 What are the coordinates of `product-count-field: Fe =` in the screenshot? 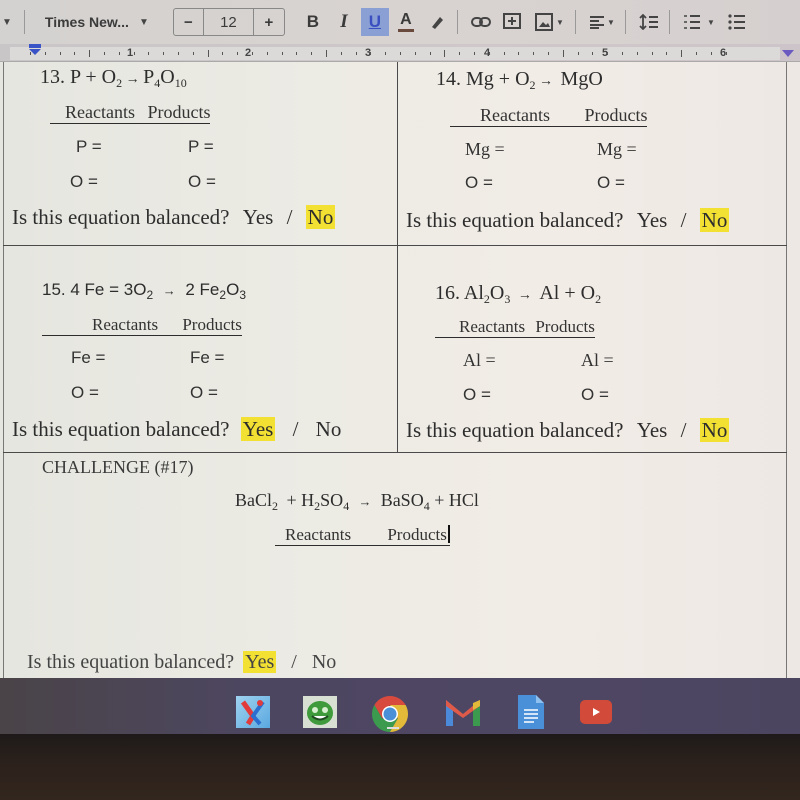 It's located at (207, 358).